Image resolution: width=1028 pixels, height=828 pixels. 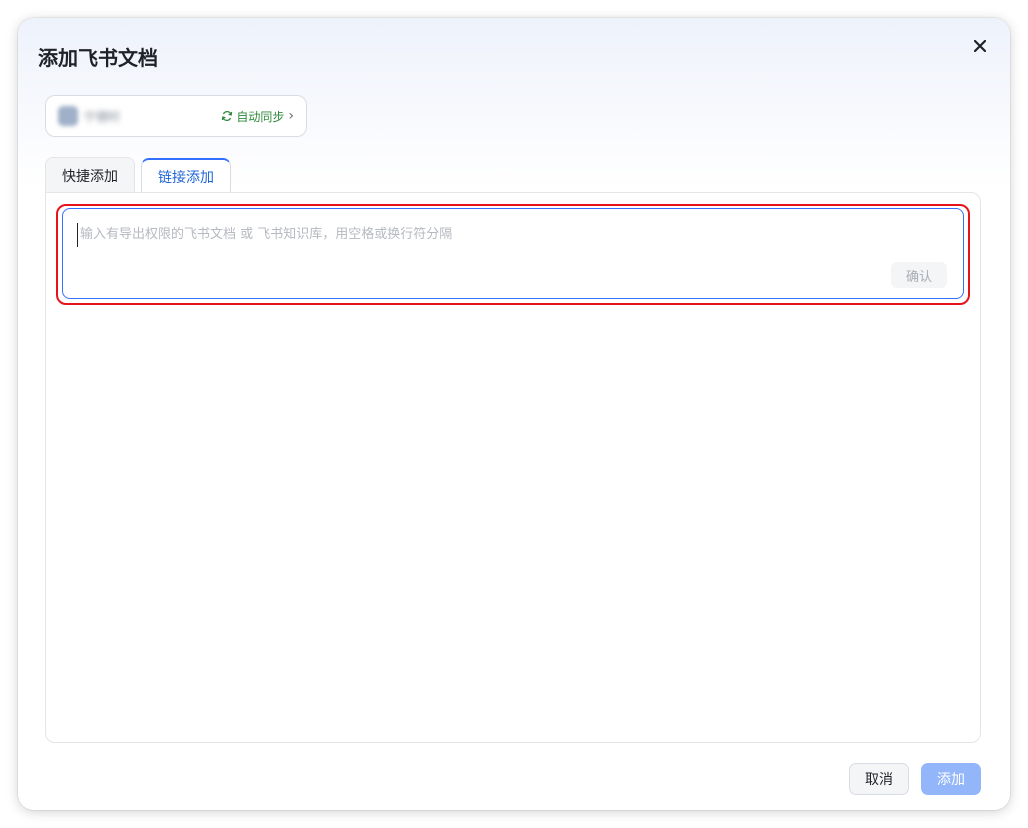 What do you see at coordinates (68, 116) in the screenshot?
I see `avatar` at bounding box center [68, 116].